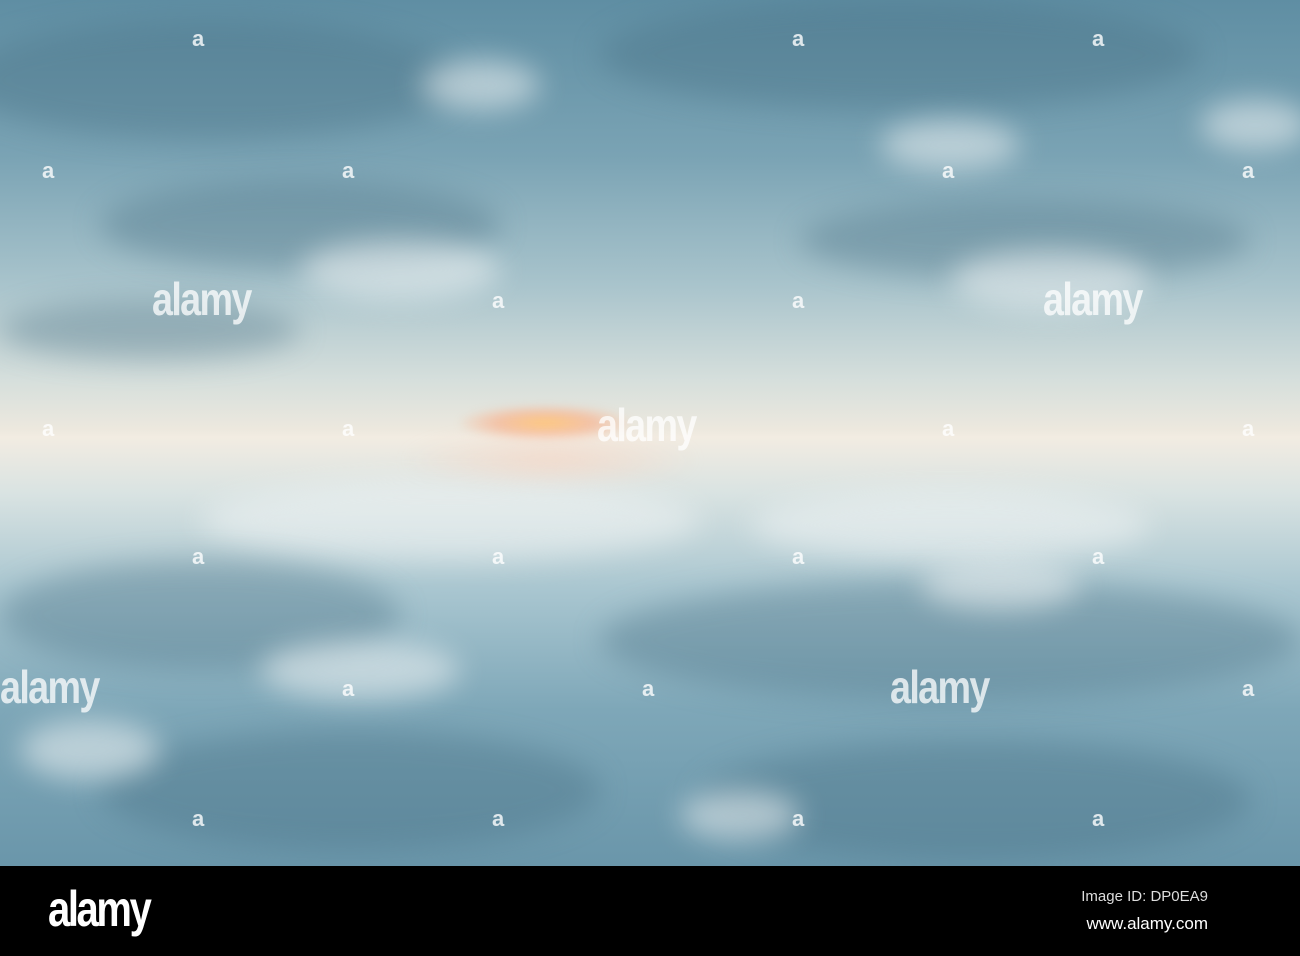  What do you see at coordinates (1144, 896) in the screenshot?
I see `image-id: Image ID: DP0EA9` at bounding box center [1144, 896].